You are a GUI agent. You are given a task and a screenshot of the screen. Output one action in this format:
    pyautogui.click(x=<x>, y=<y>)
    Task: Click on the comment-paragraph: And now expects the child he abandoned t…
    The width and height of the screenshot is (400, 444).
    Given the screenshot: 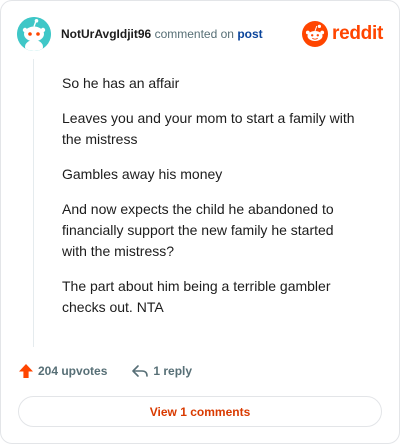 What is the action you would take?
    pyautogui.click(x=198, y=230)
    